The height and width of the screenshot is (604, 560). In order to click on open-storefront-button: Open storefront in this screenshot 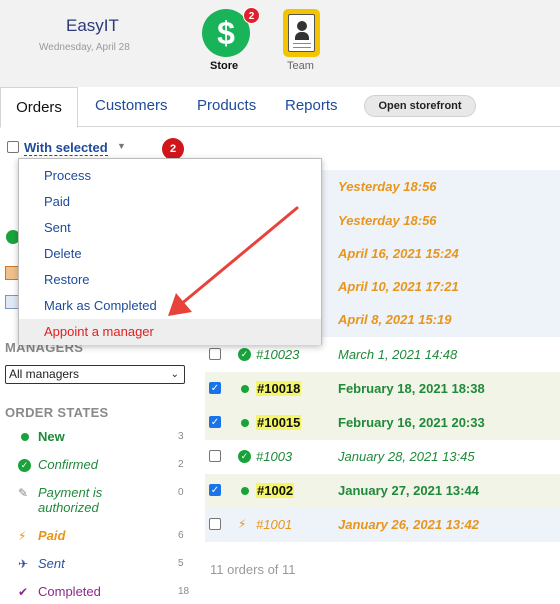, I will do `click(420, 106)`.